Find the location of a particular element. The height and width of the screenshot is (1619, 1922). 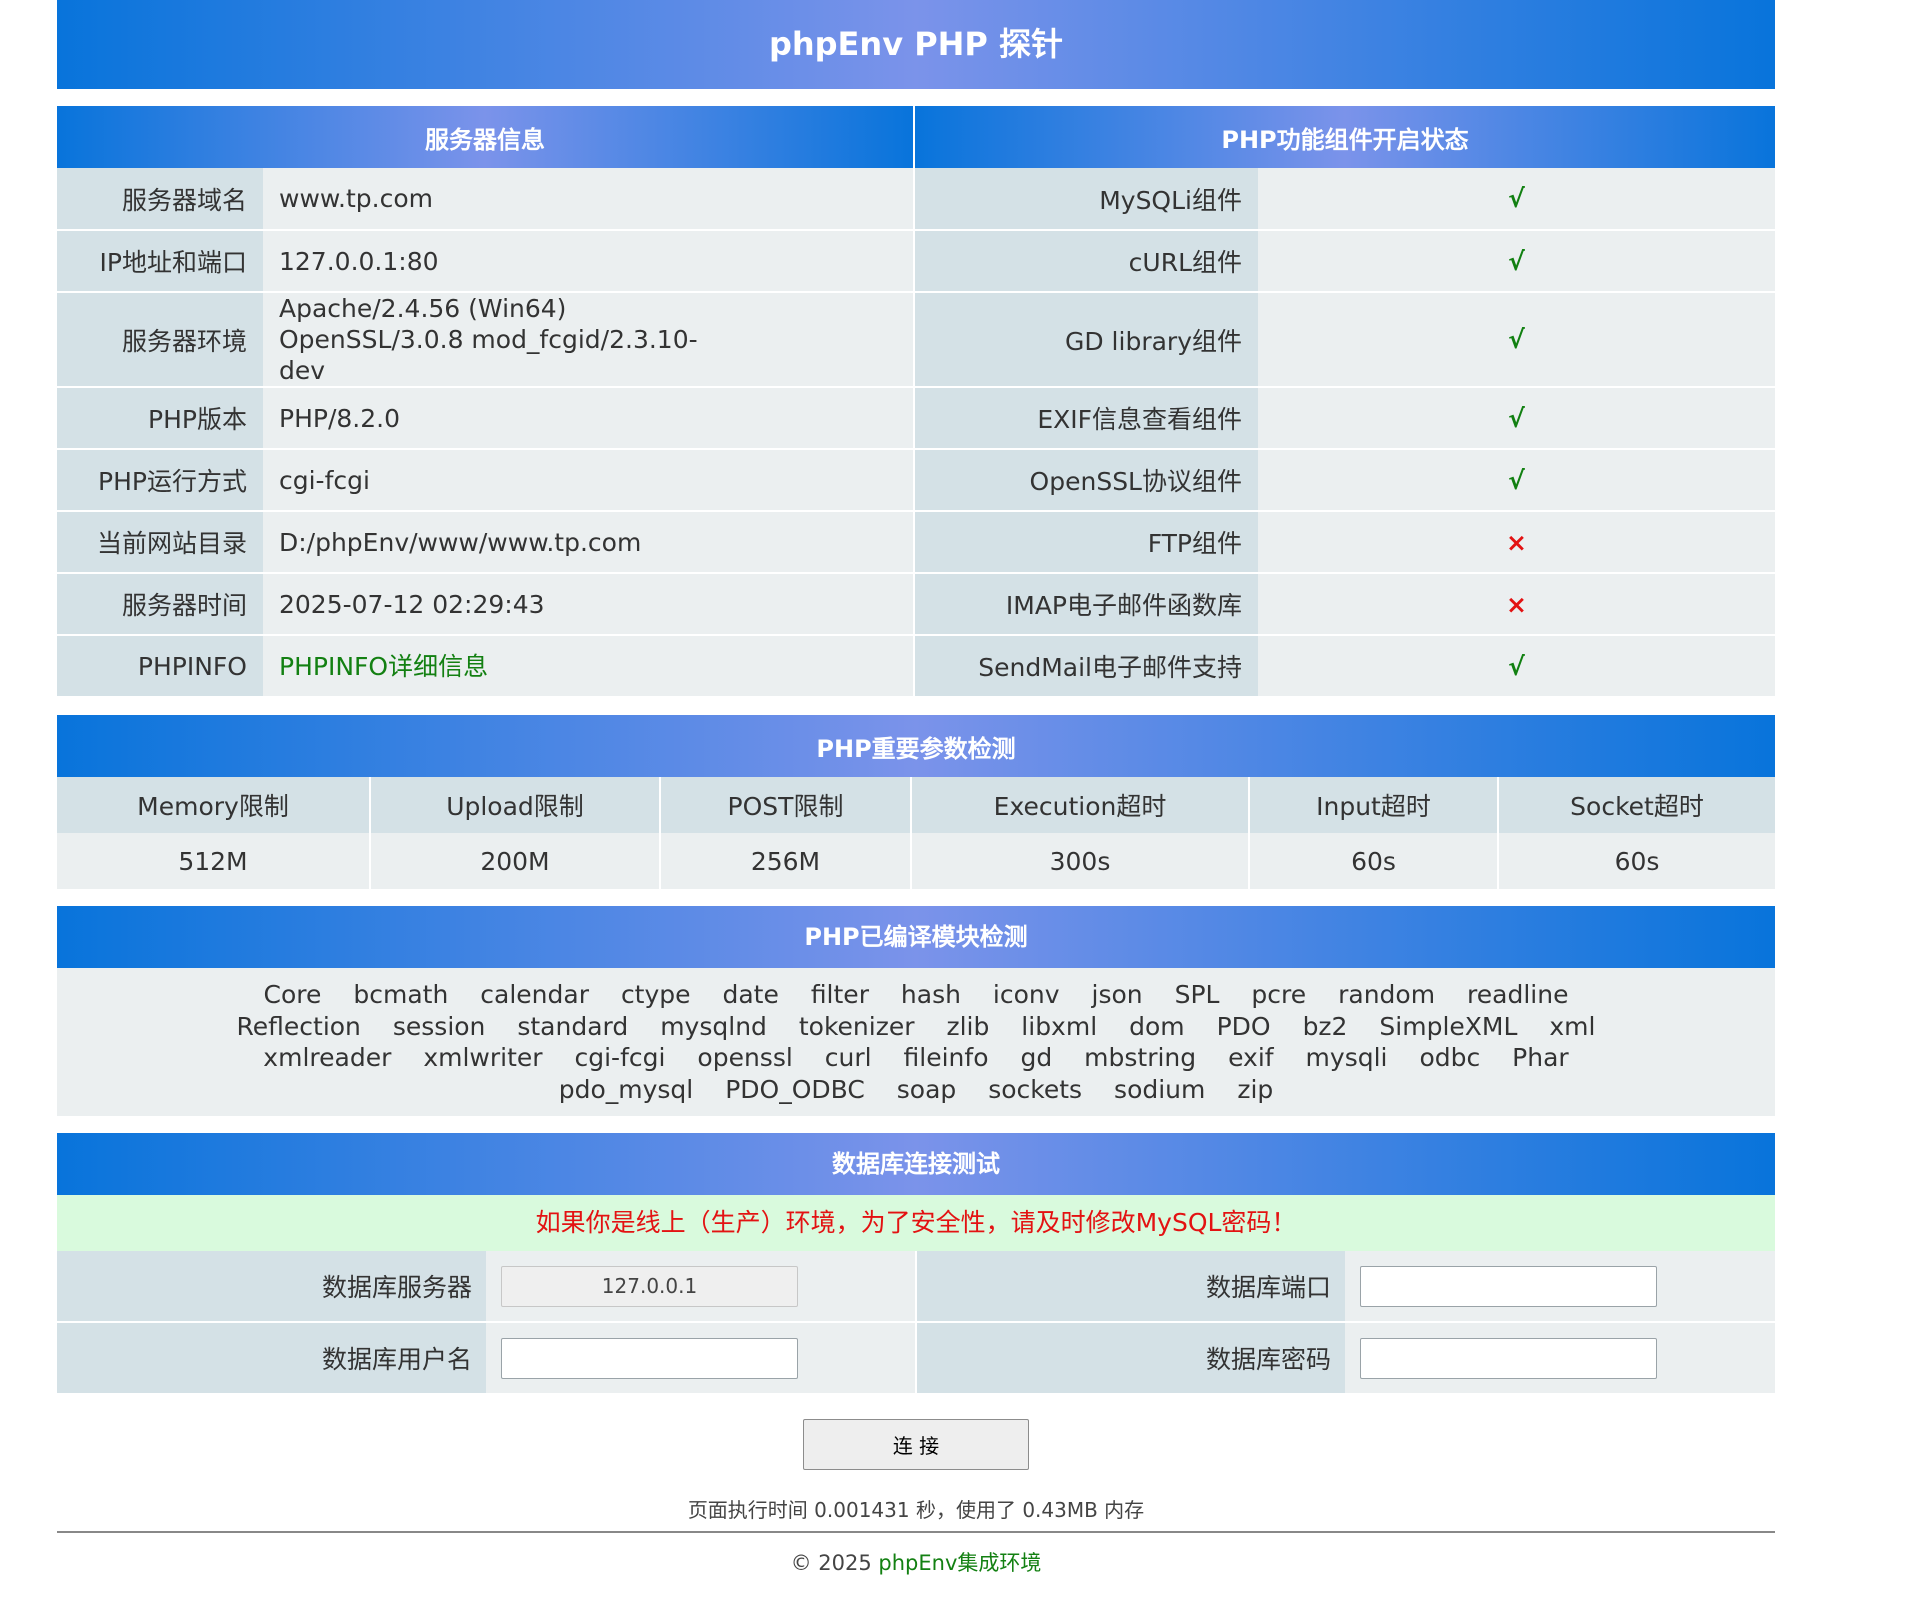

page-title: phpEnv PHP 探针 is located at coordinates (916, 44).